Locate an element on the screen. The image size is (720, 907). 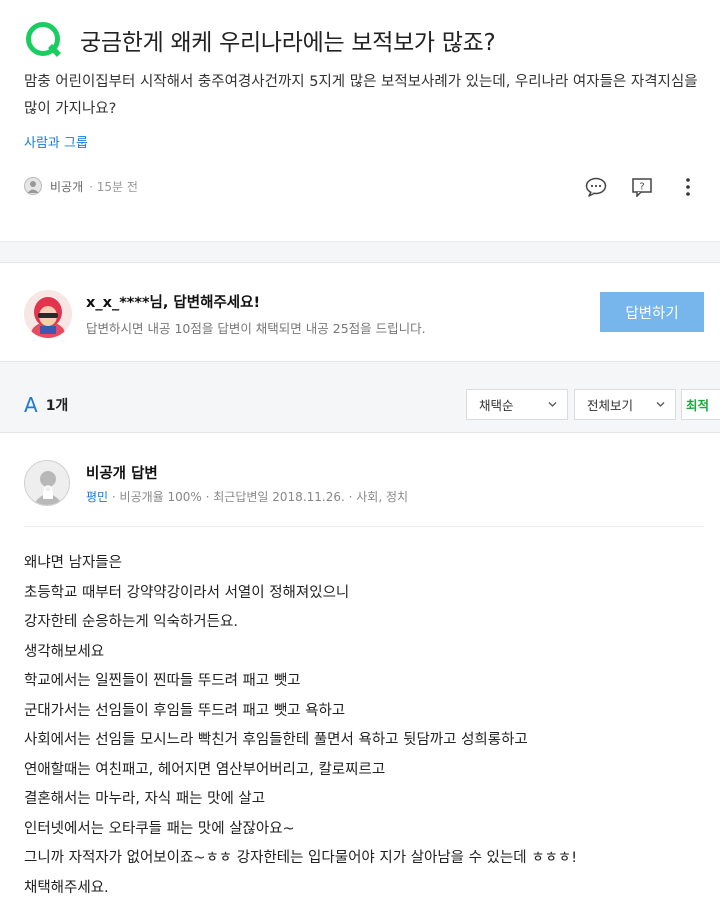
answer-line: 채택해주세요. is located at coordinates (66, 887).